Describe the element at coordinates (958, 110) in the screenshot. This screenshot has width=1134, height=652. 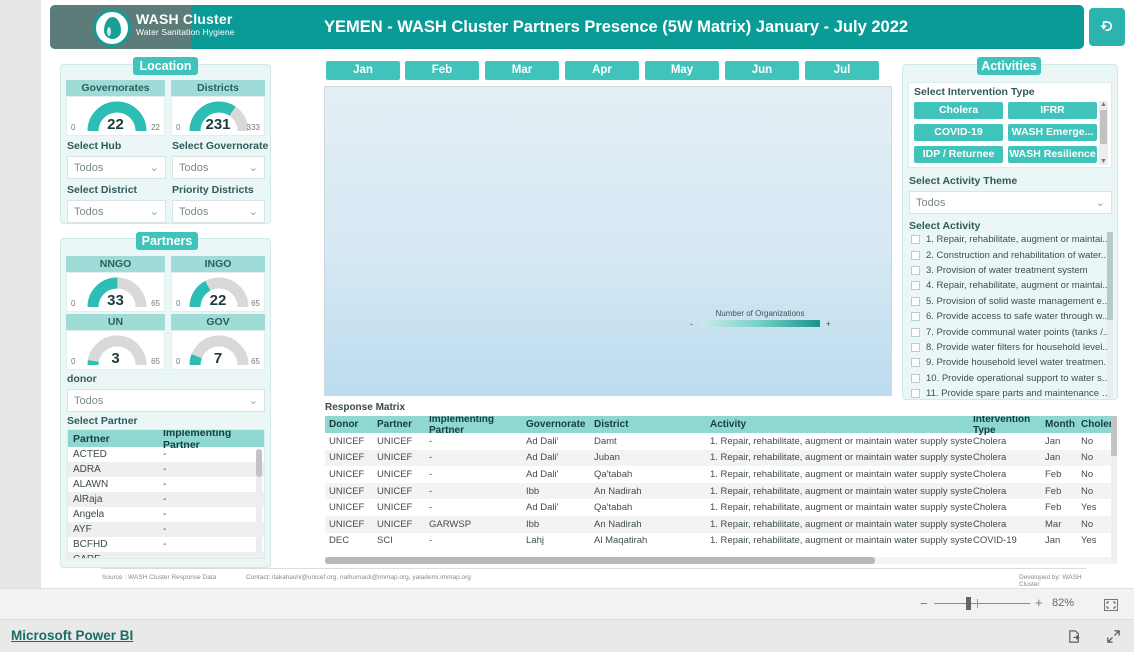
I see `intervention-type-button: Cholera` at that location.